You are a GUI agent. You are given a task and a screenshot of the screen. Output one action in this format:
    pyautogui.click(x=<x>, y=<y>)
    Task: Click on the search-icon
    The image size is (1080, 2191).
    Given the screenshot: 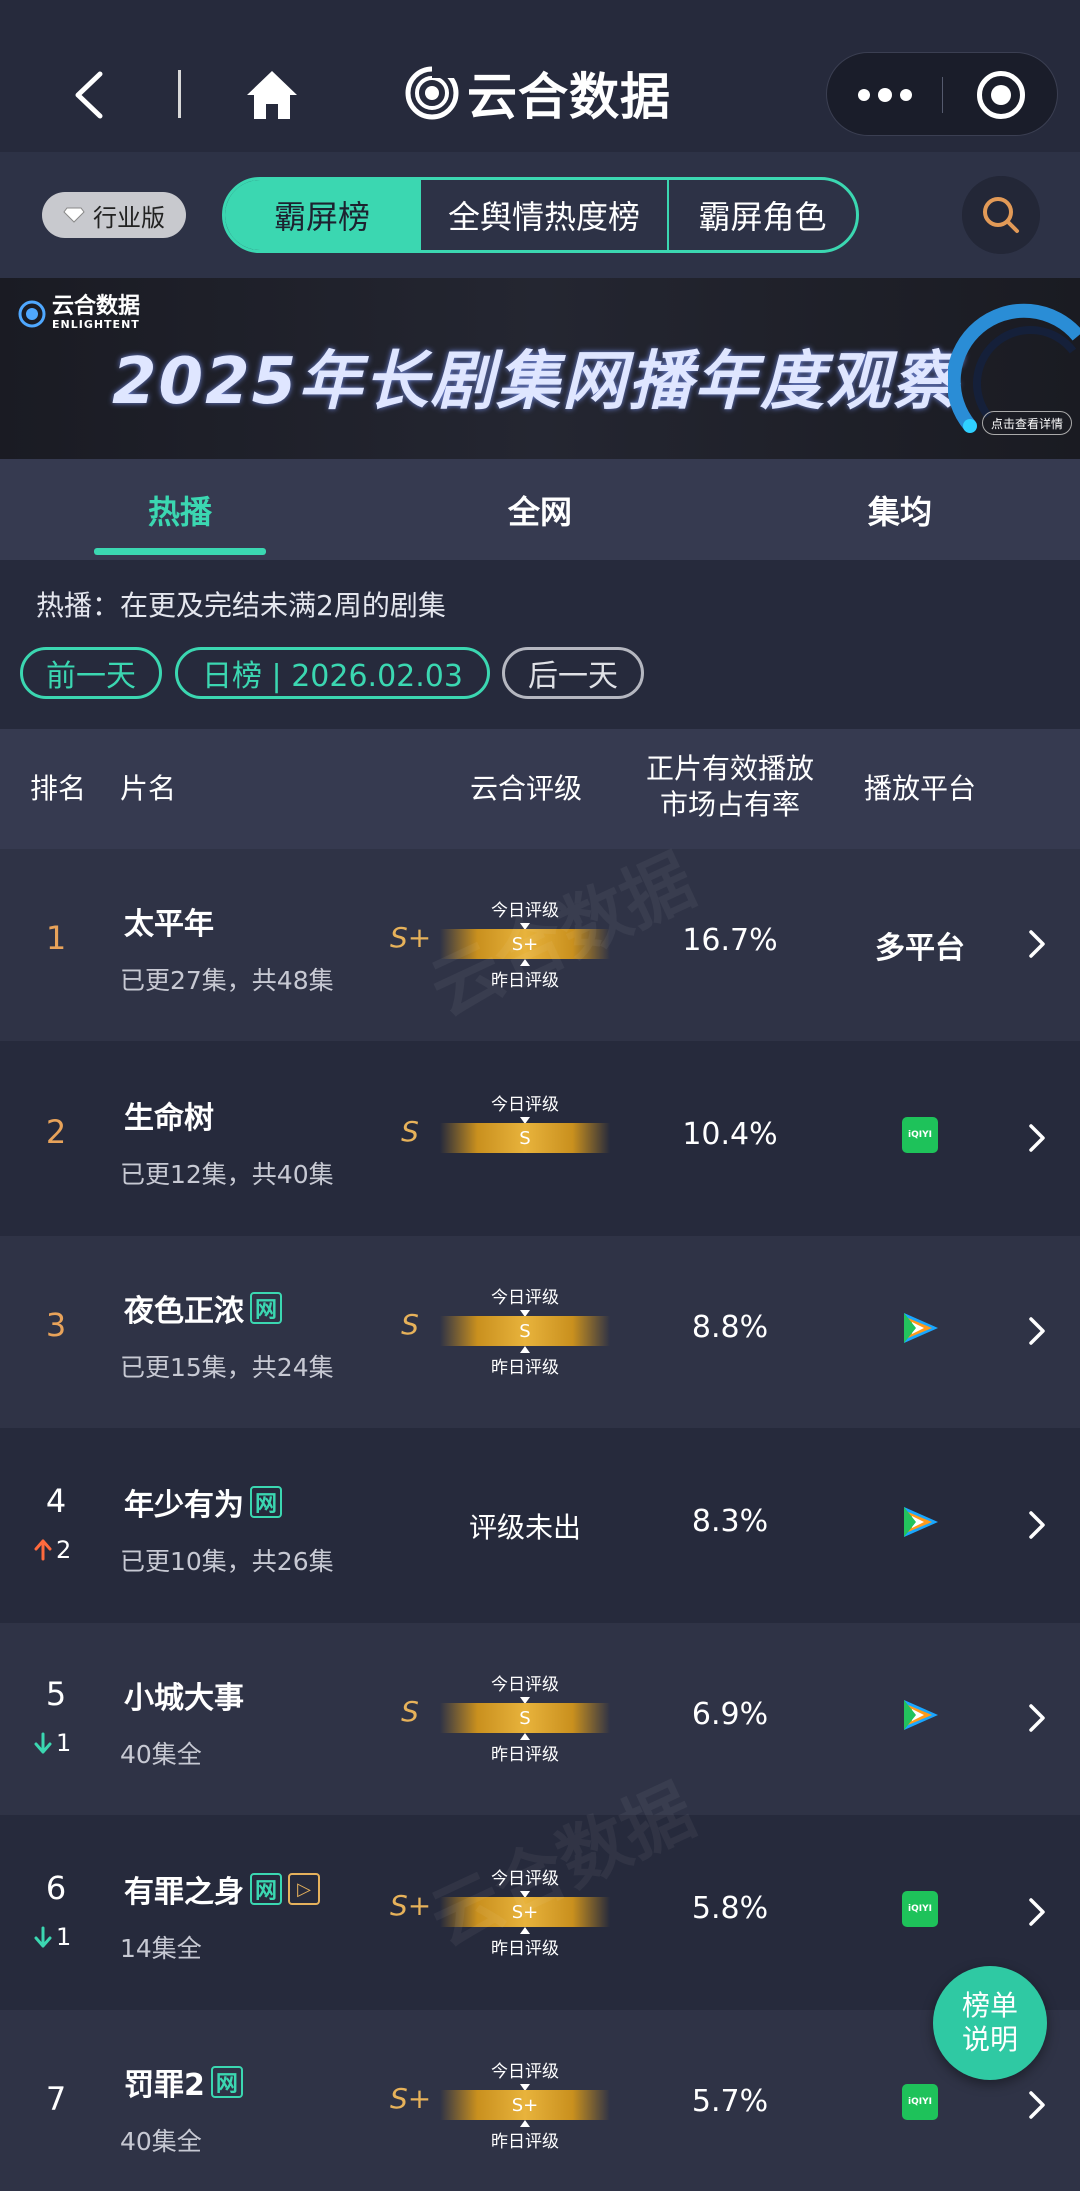 What is the action you would take?
    pyautogui.click(x=1001, y=215)
    